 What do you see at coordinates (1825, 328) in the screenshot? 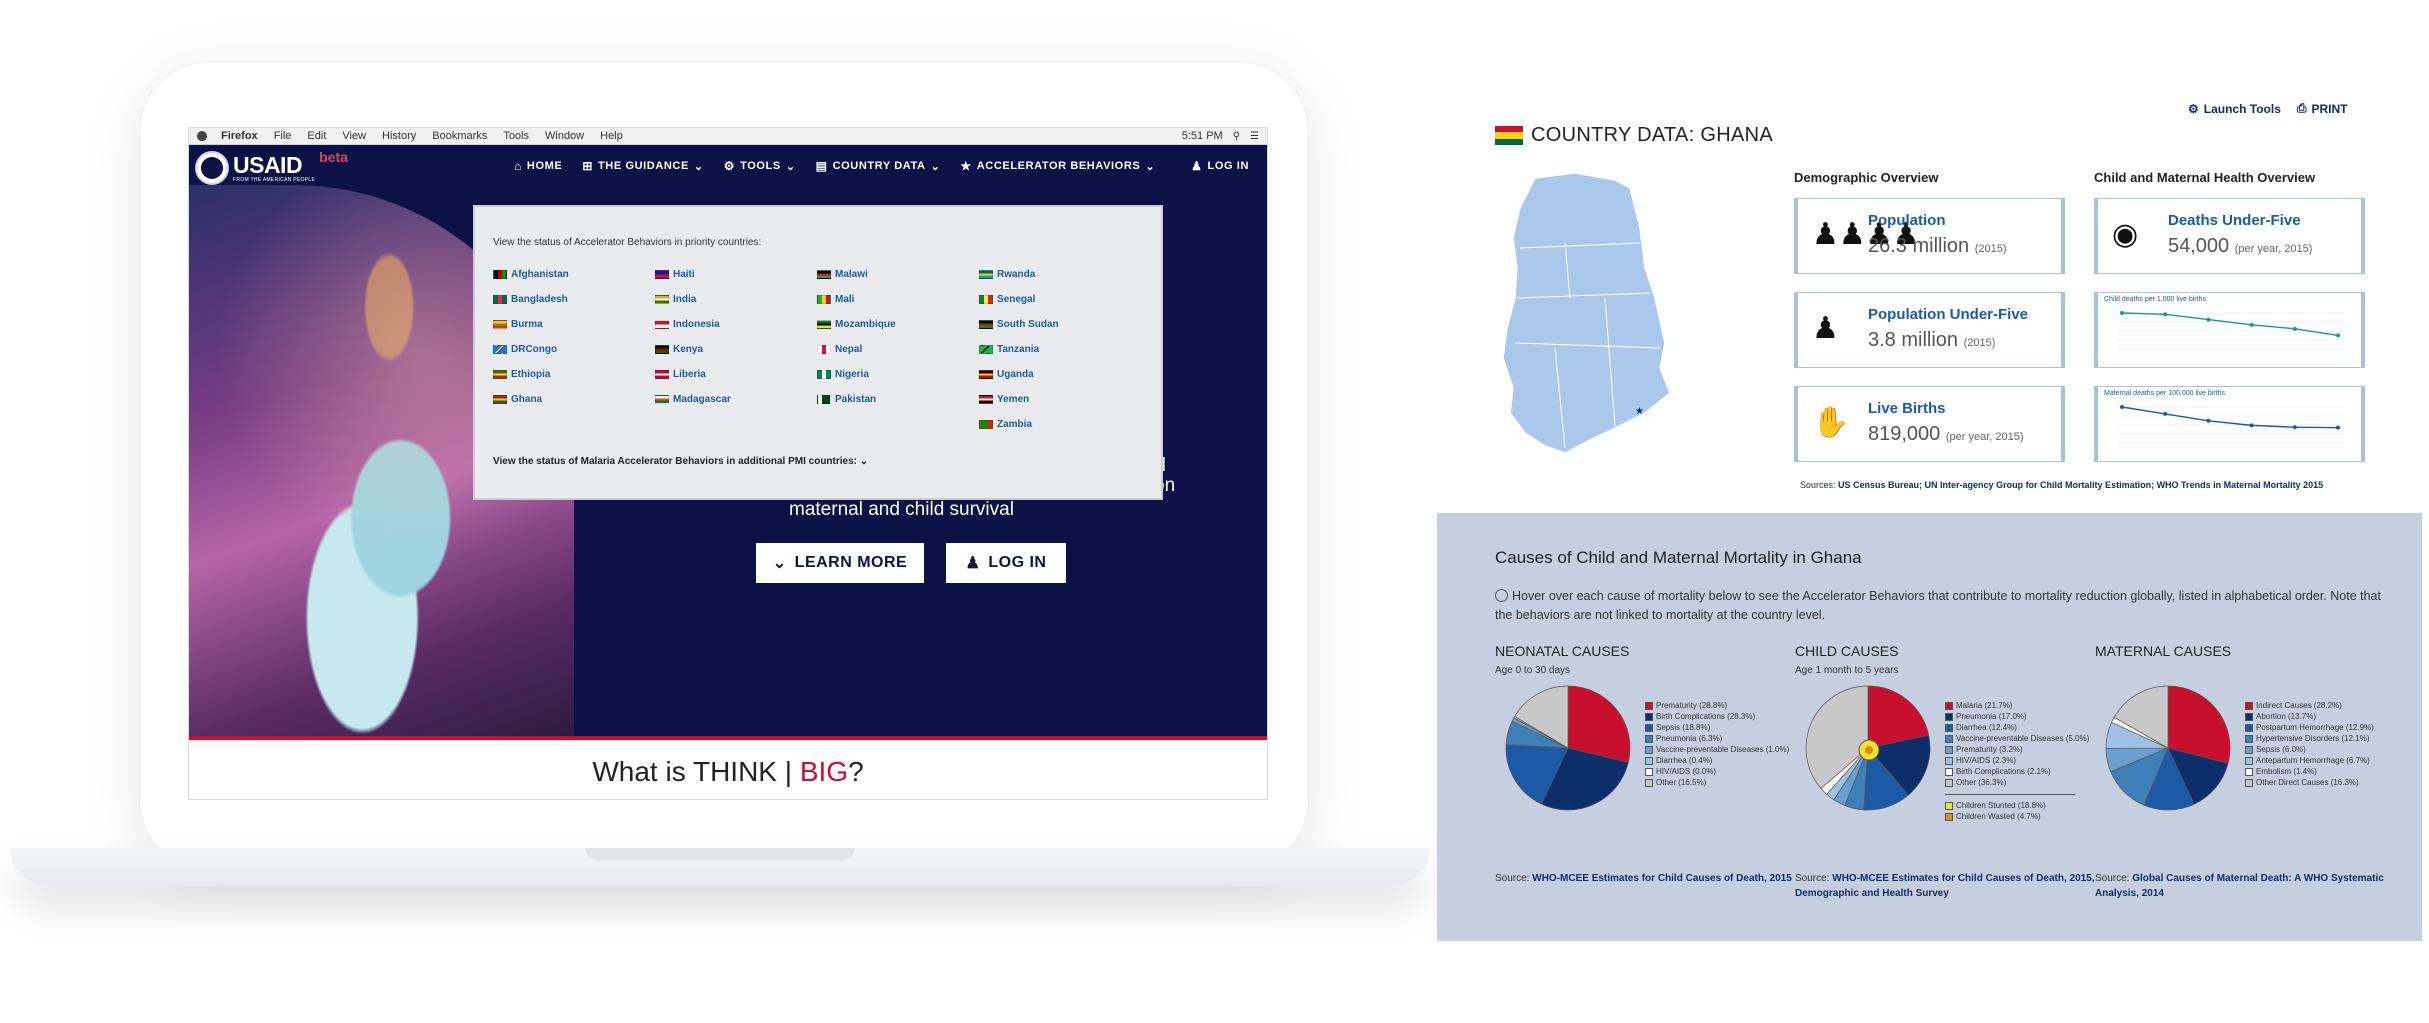
I see `child-icon: ♟` at bounding box center [1825, 328].